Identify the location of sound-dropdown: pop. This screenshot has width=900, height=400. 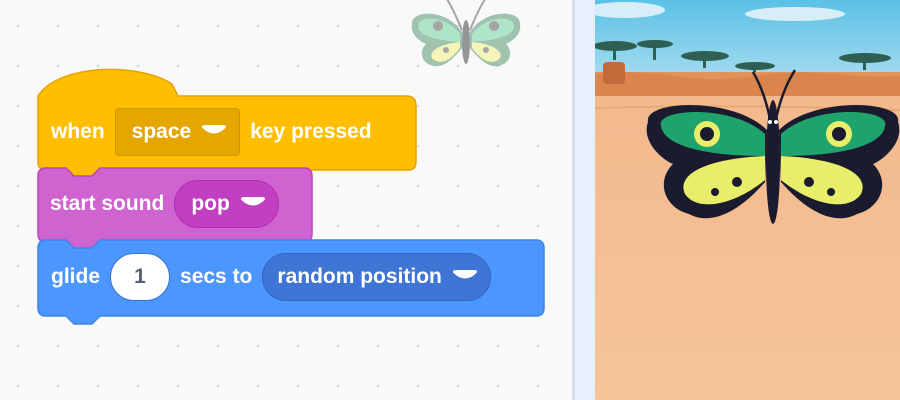
(226, 204).